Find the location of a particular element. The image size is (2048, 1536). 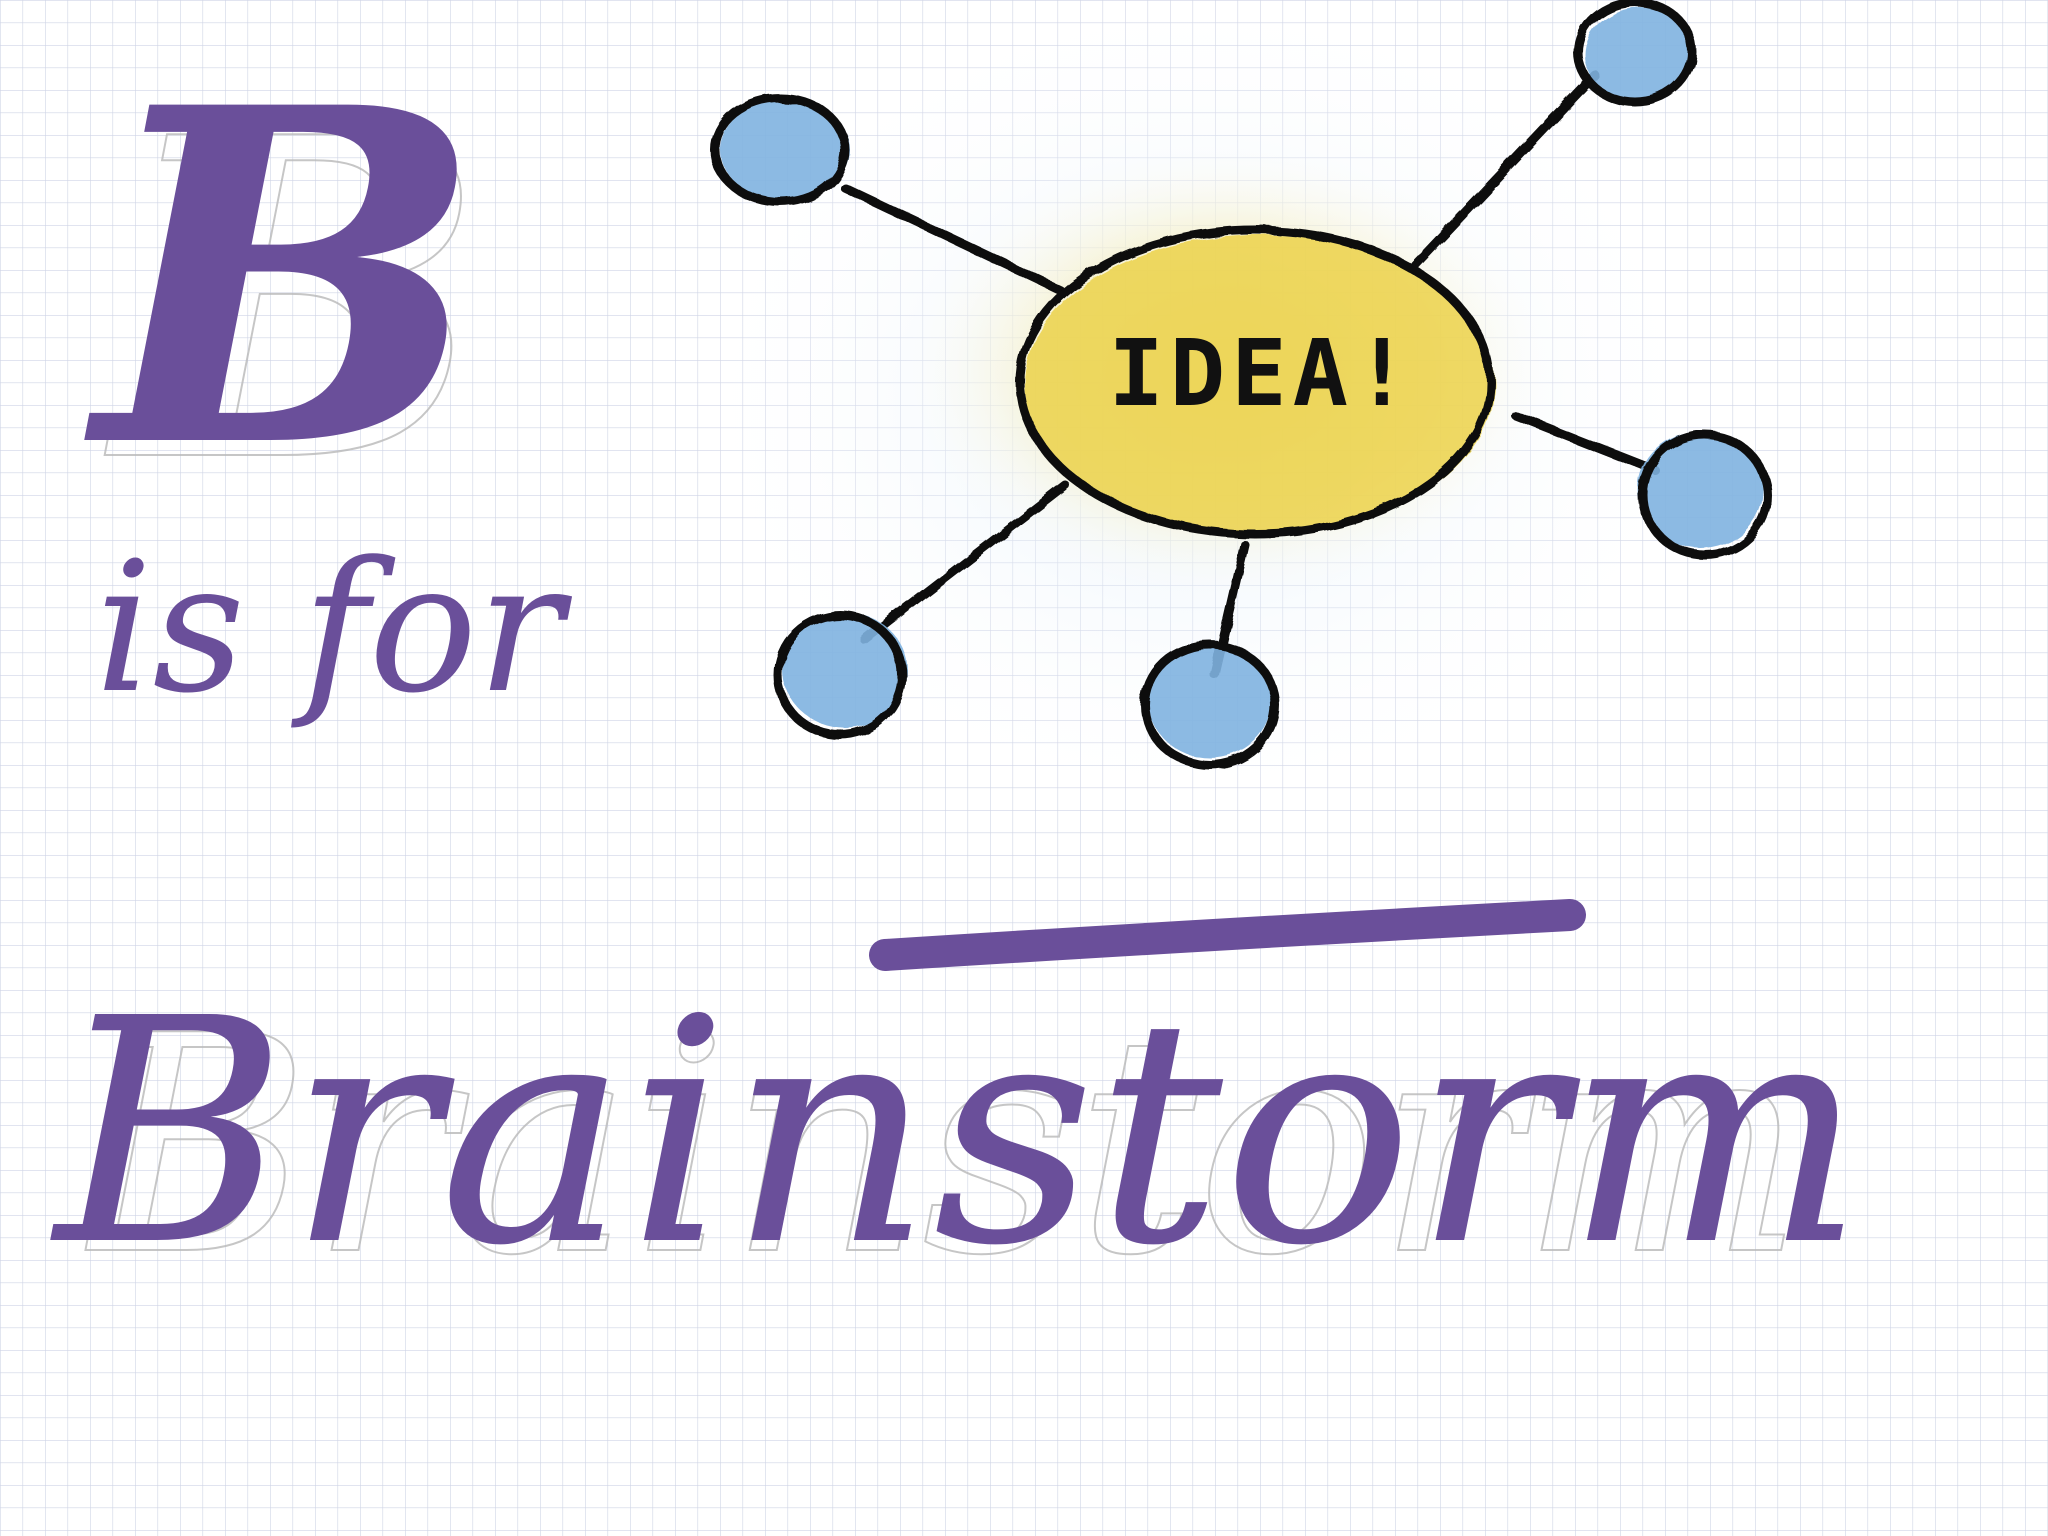

big-b-letter: B is located at coordinates (282, 279).